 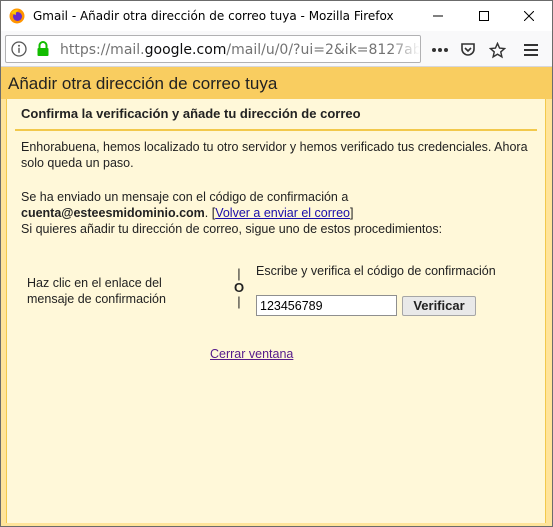 What do you see at coordinates (439, 306) in the screenshot?
I see `verify-button: Verificar` at bounding box center [439, 306].